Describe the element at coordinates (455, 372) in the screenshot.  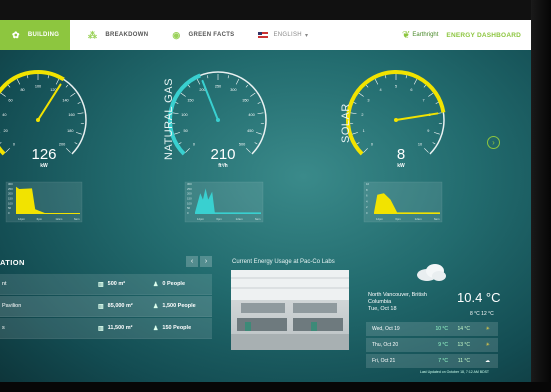
I see `last-updated: Last Updated on October 18, 7:12 AM BDST` at that location.